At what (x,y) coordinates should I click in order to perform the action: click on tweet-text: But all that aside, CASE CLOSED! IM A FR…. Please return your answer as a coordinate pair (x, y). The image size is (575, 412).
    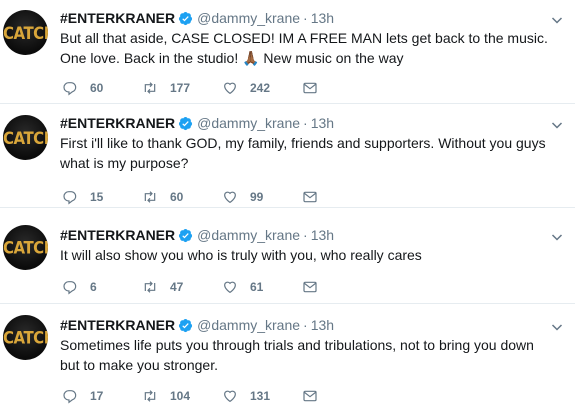
    Looking at the image, I should click on (304, 48).